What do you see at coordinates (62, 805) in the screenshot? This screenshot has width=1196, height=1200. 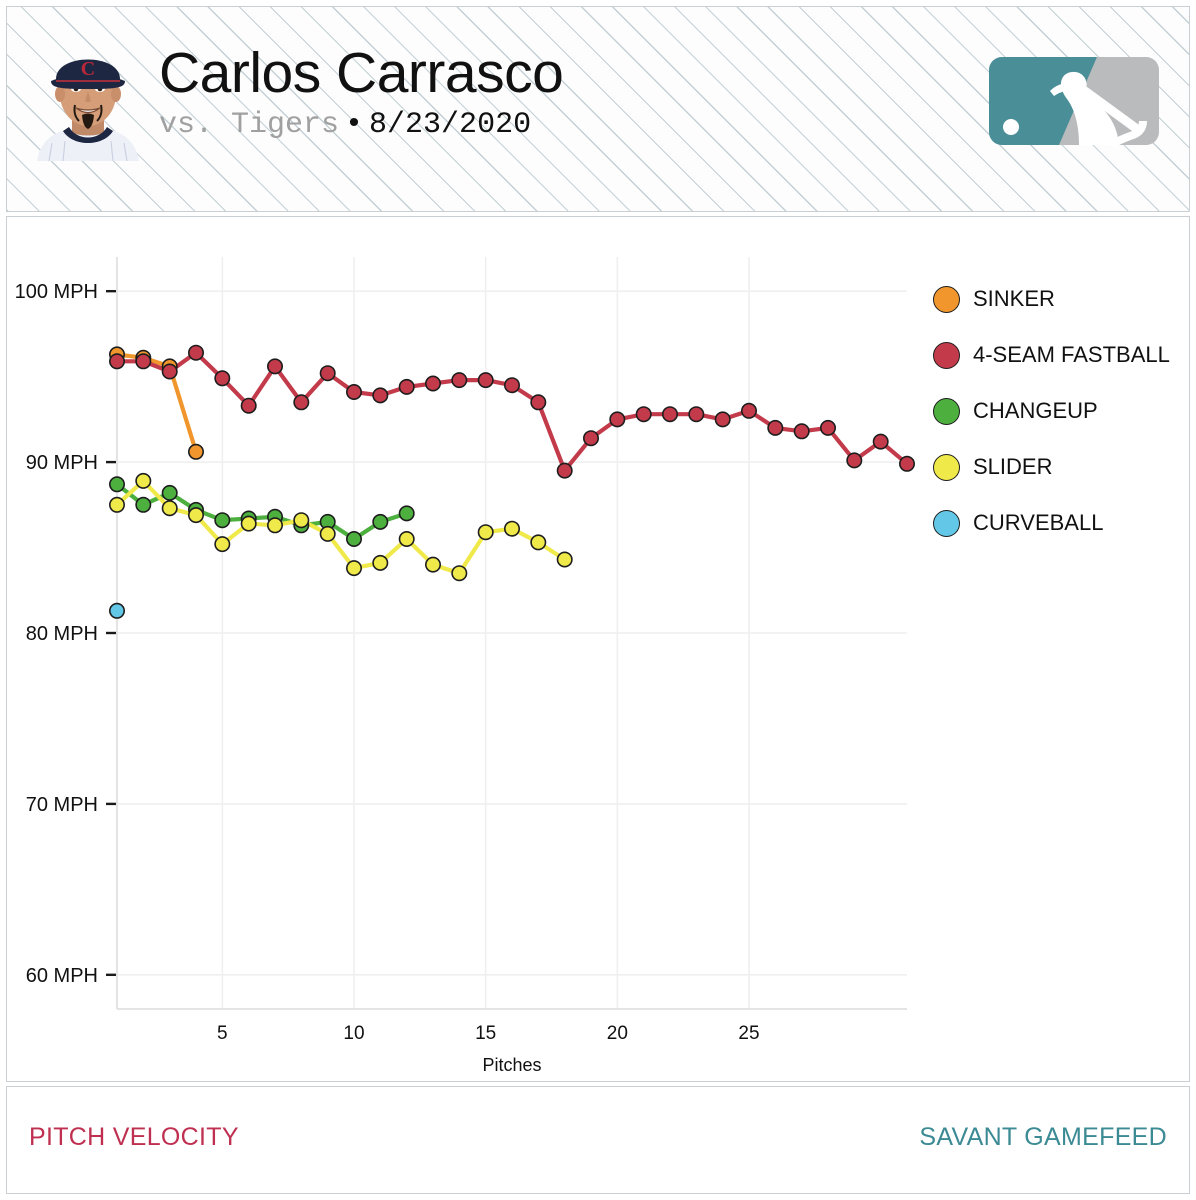 I see `y-tick-label: 70 MPH` at bounding box center [62, 805].